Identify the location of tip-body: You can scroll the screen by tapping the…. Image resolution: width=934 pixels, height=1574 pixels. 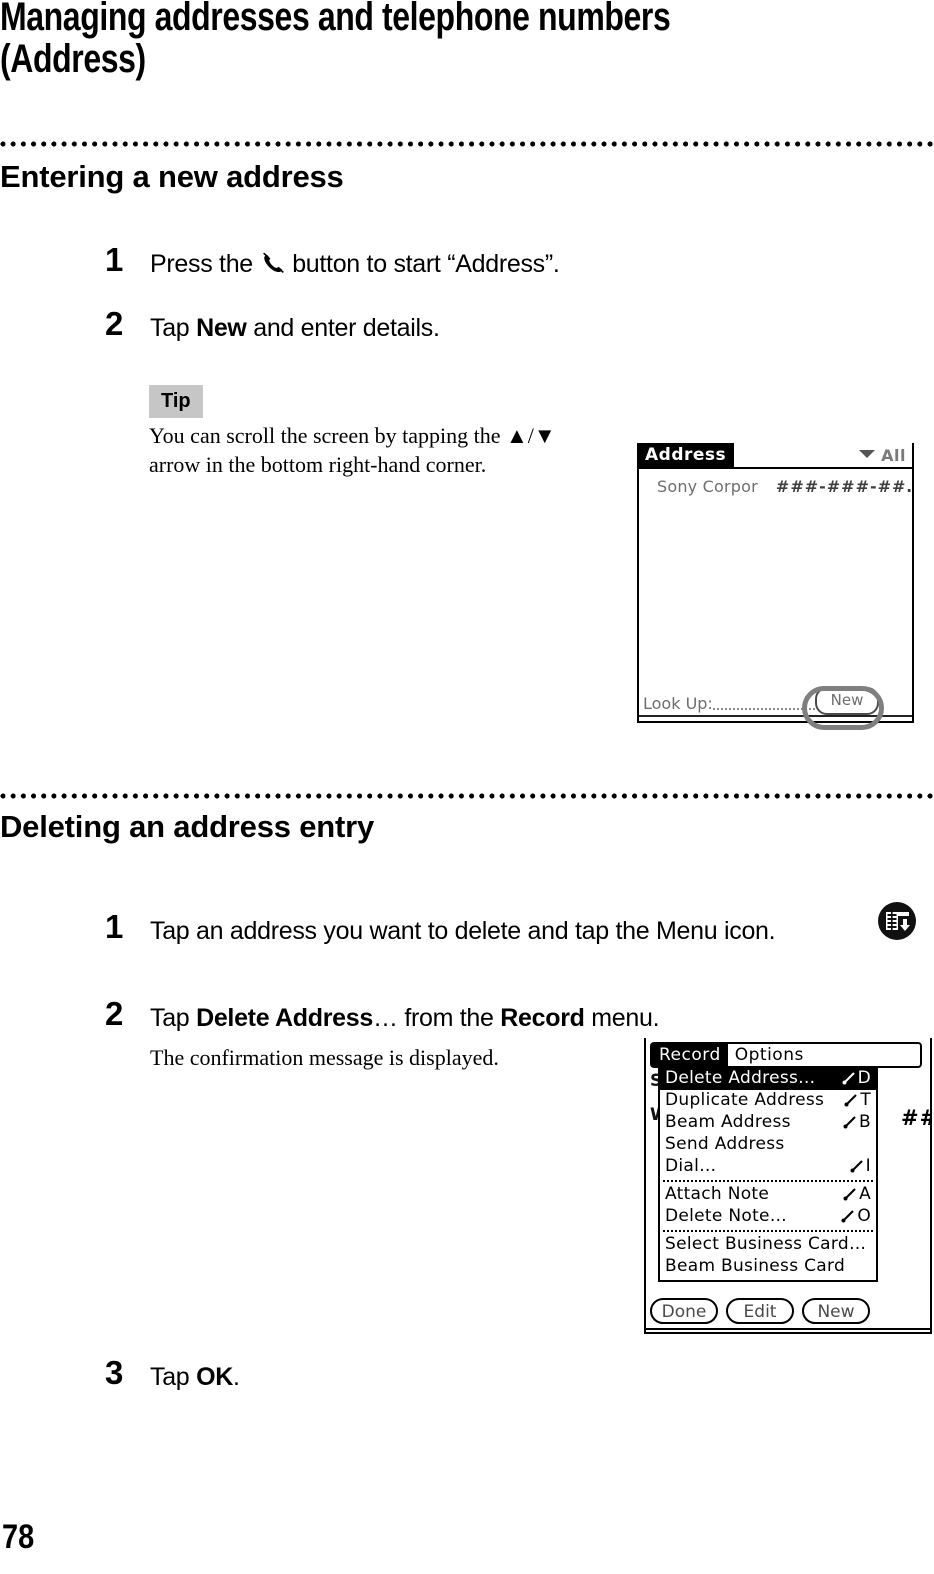
(352, 450).